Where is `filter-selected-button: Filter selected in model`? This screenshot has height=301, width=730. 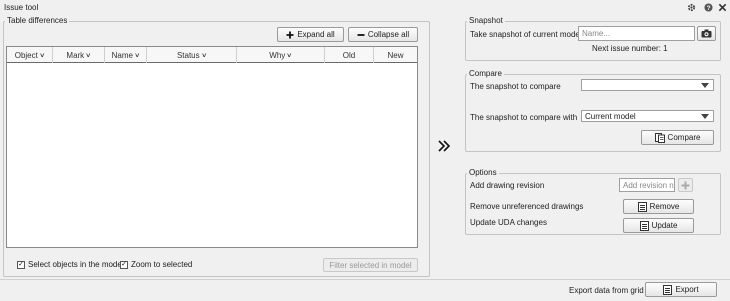 filter-selected-button: Filter selected in model is located at coordinates (370, 265).